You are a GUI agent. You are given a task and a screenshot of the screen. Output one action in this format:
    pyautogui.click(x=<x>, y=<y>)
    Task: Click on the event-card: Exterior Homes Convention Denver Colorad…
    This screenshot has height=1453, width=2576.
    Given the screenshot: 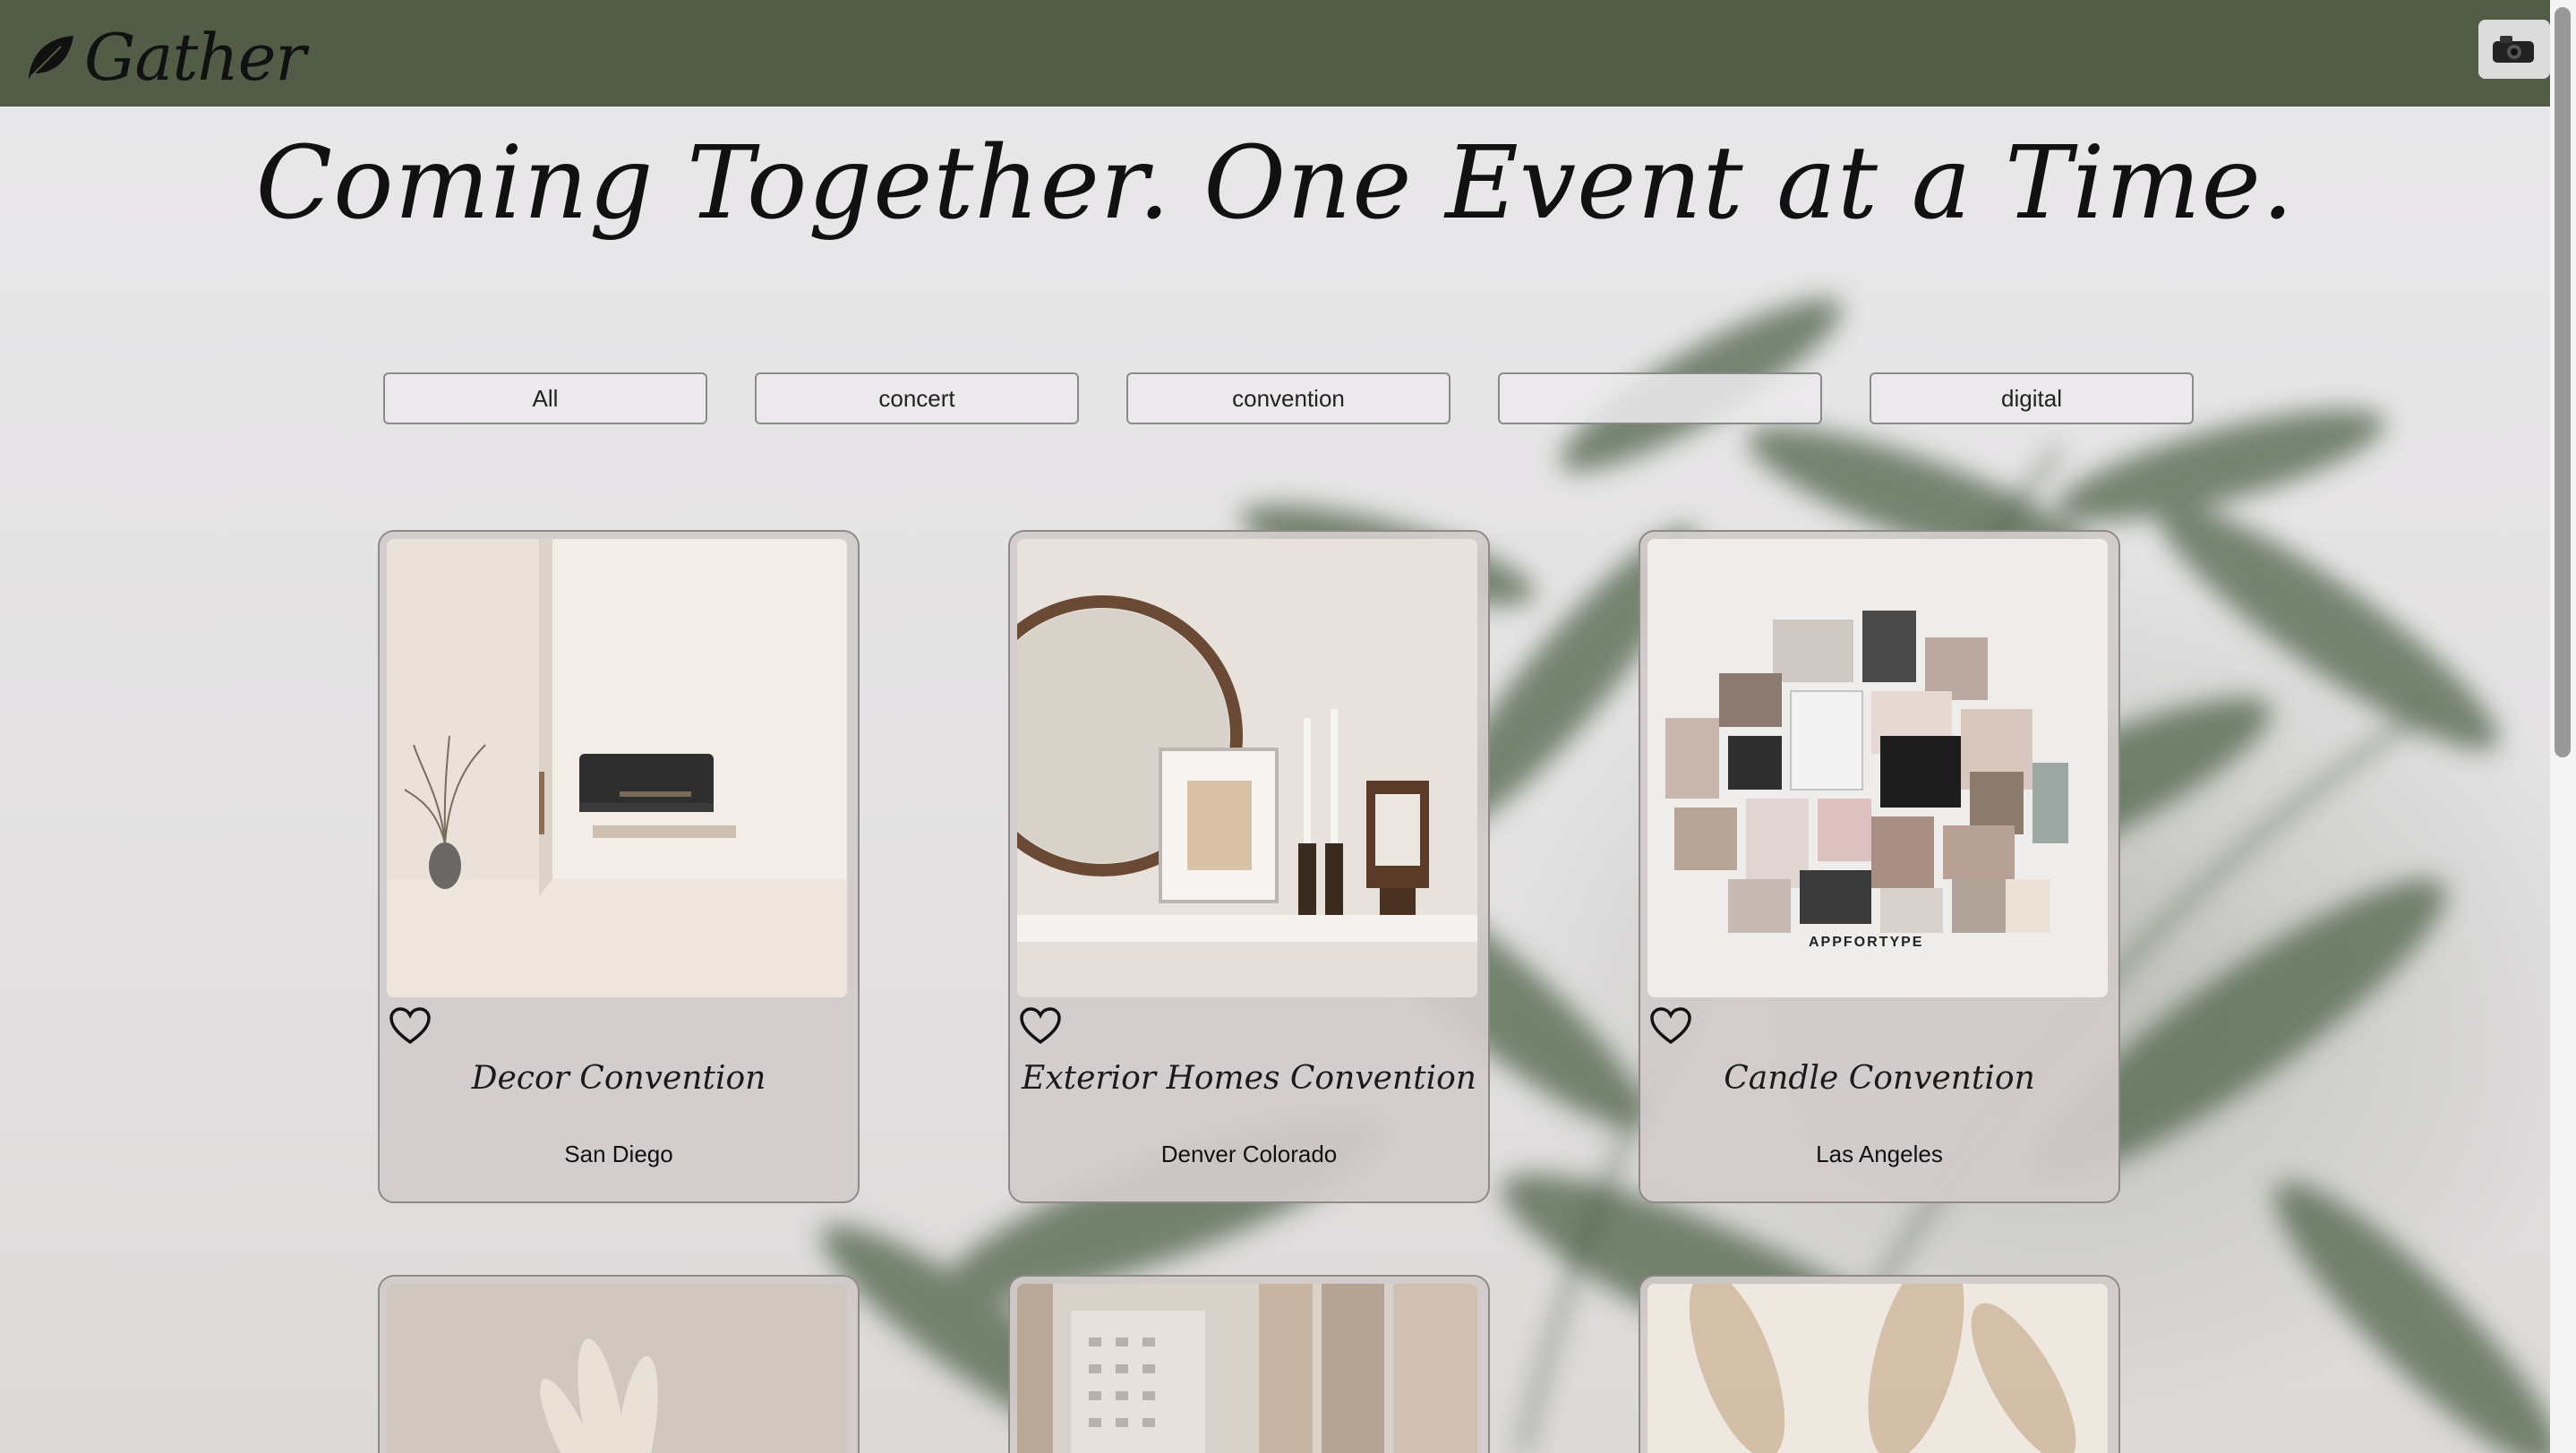 What is the action you would take?
    pyautogui.click(x=1249, y=866)
    